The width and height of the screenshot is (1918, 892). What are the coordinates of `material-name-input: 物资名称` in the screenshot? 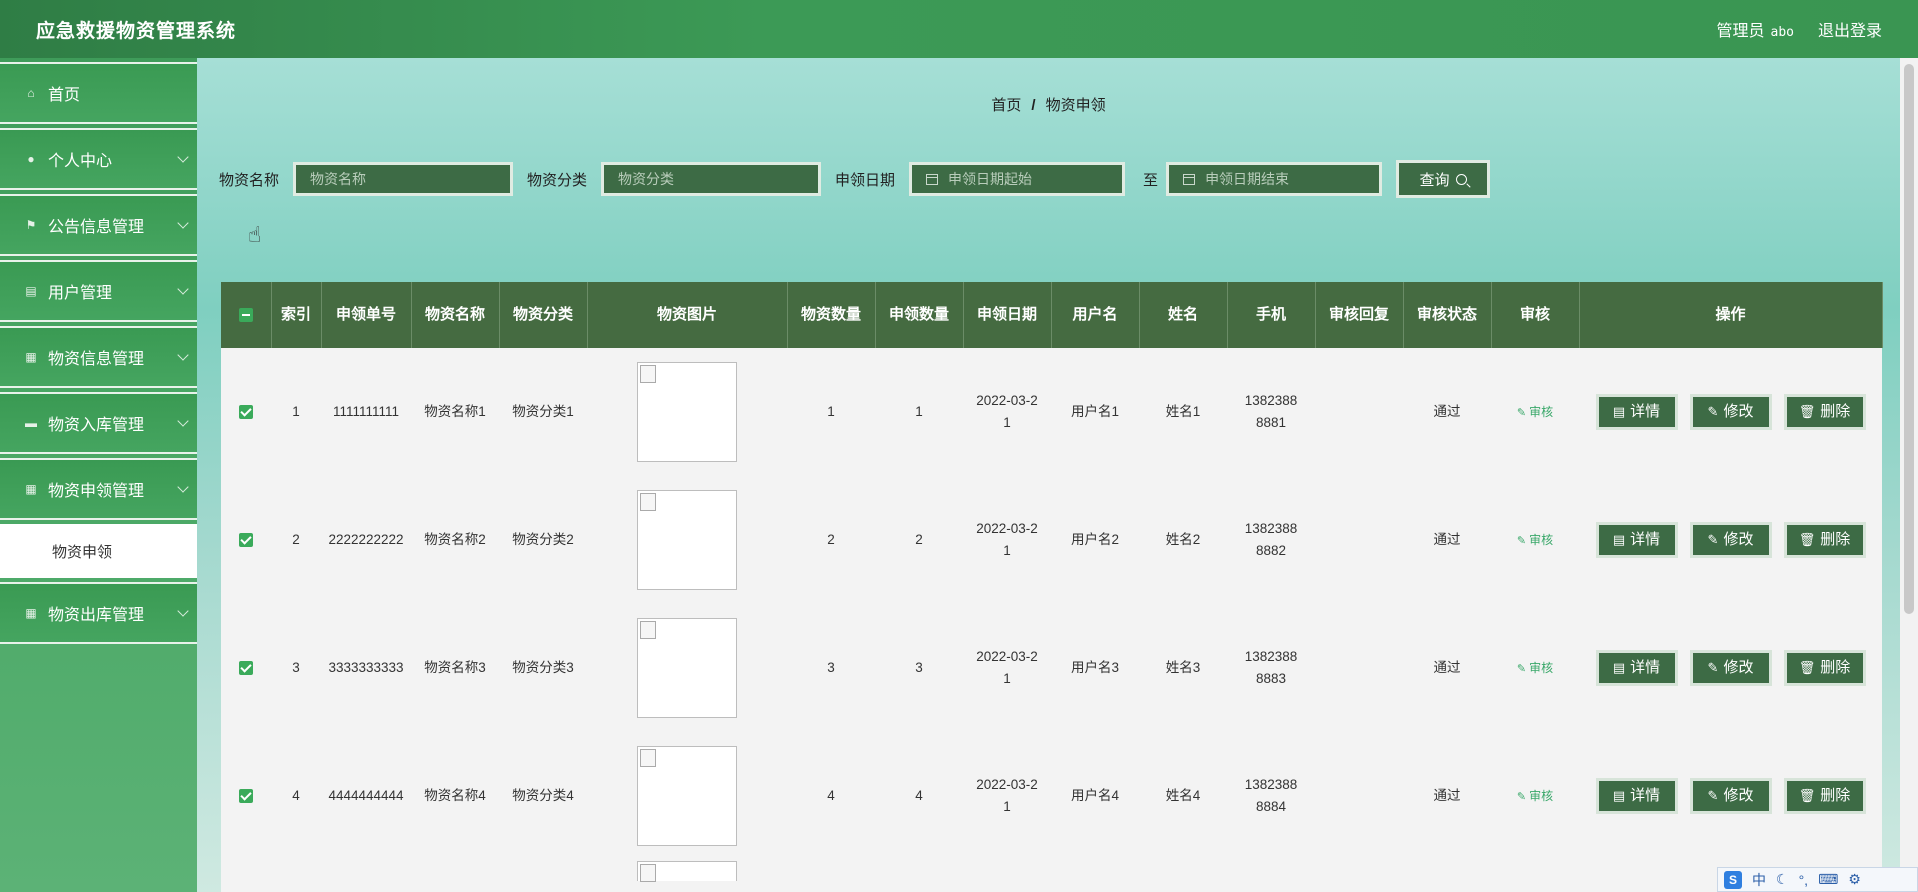 It's located at (403, 179).